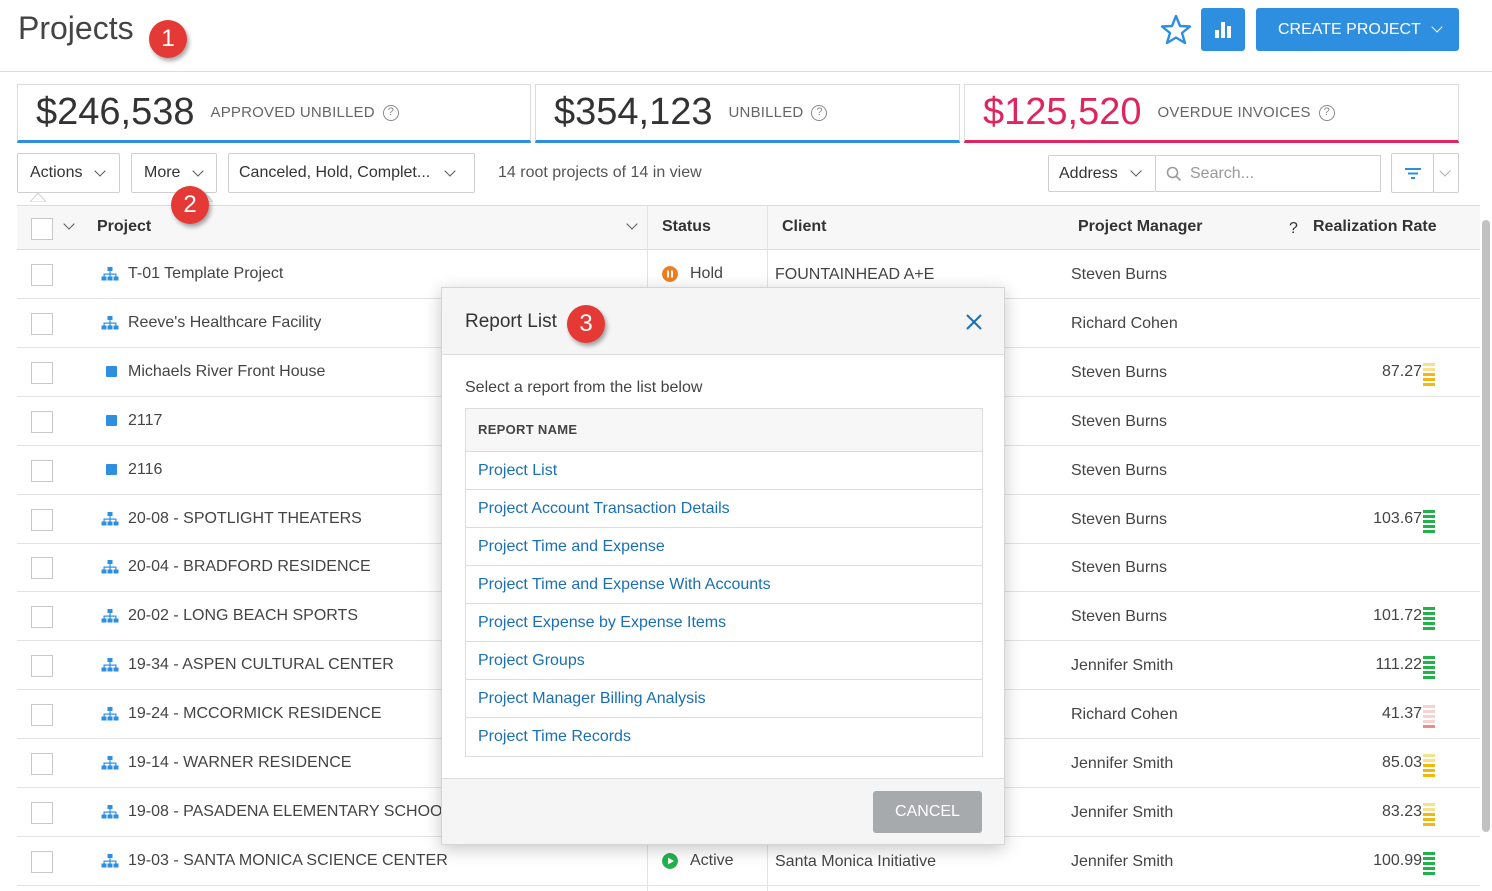  Describe the element at coordinates (1412, 173) in the screenshot. I see `filter-button` at that location.